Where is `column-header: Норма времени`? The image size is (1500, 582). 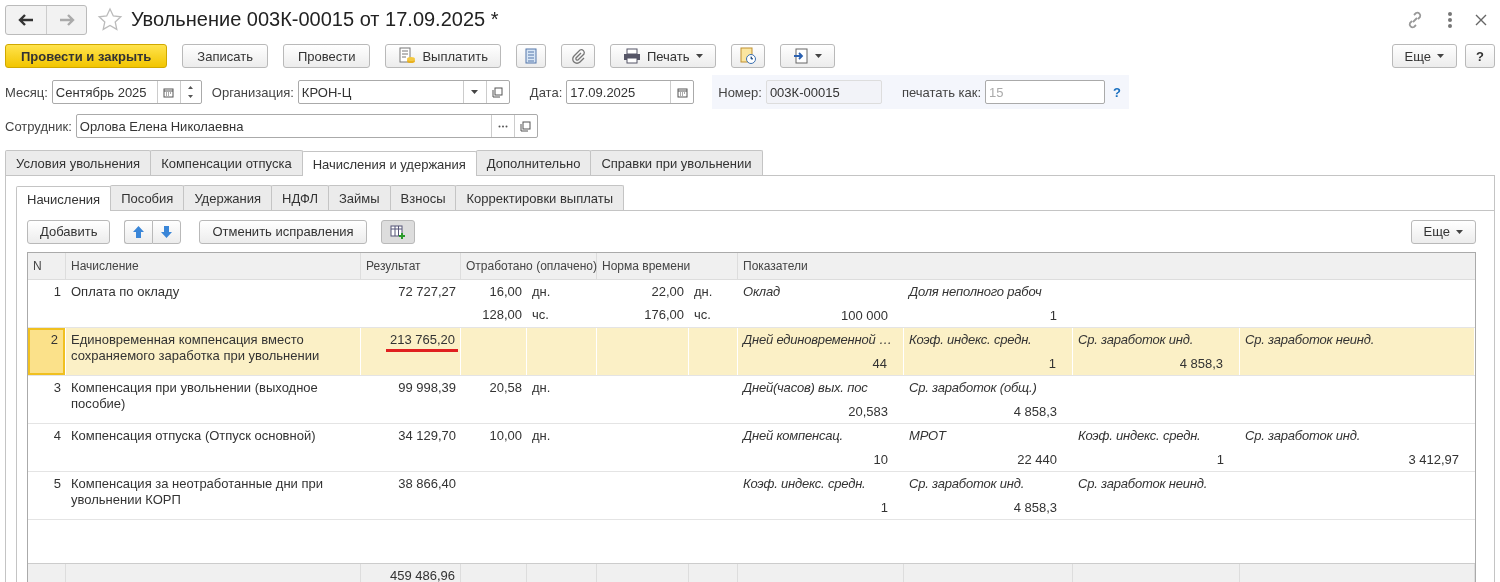 column-header: Норма времени is located at coordinates (667, 266).